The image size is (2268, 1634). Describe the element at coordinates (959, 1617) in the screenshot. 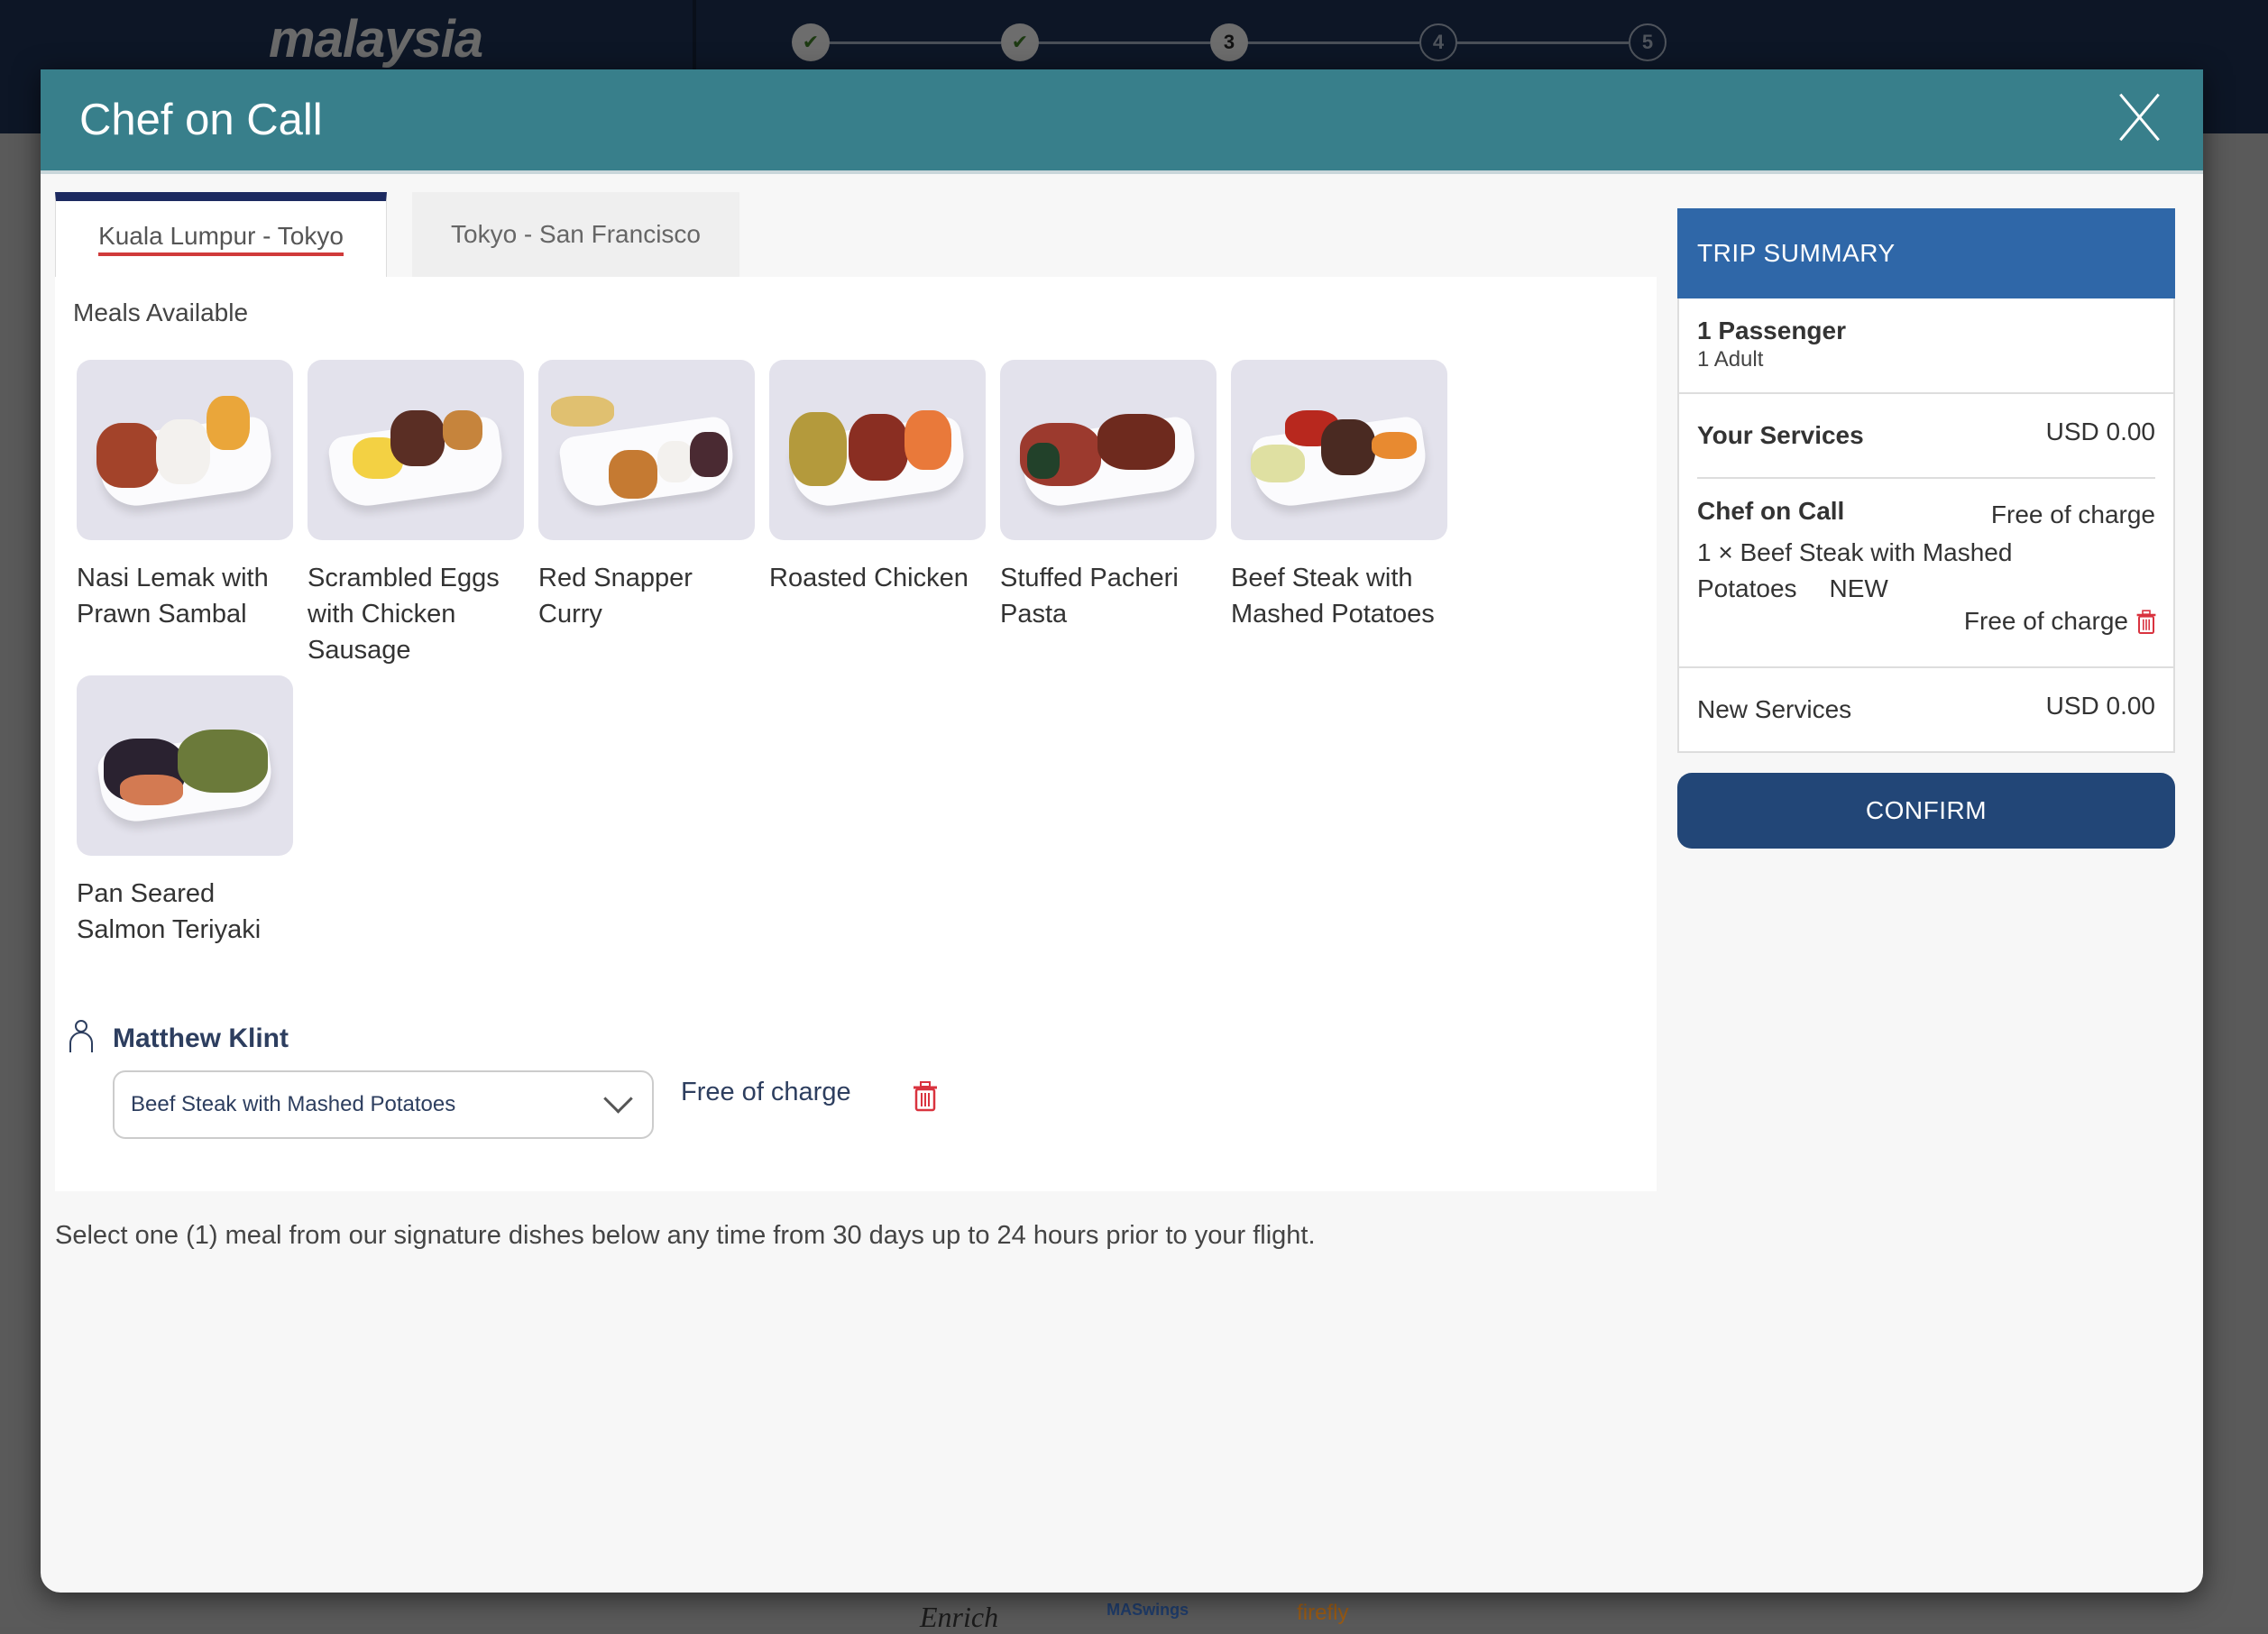

I see `enrich-logo: Enrich` at that location.